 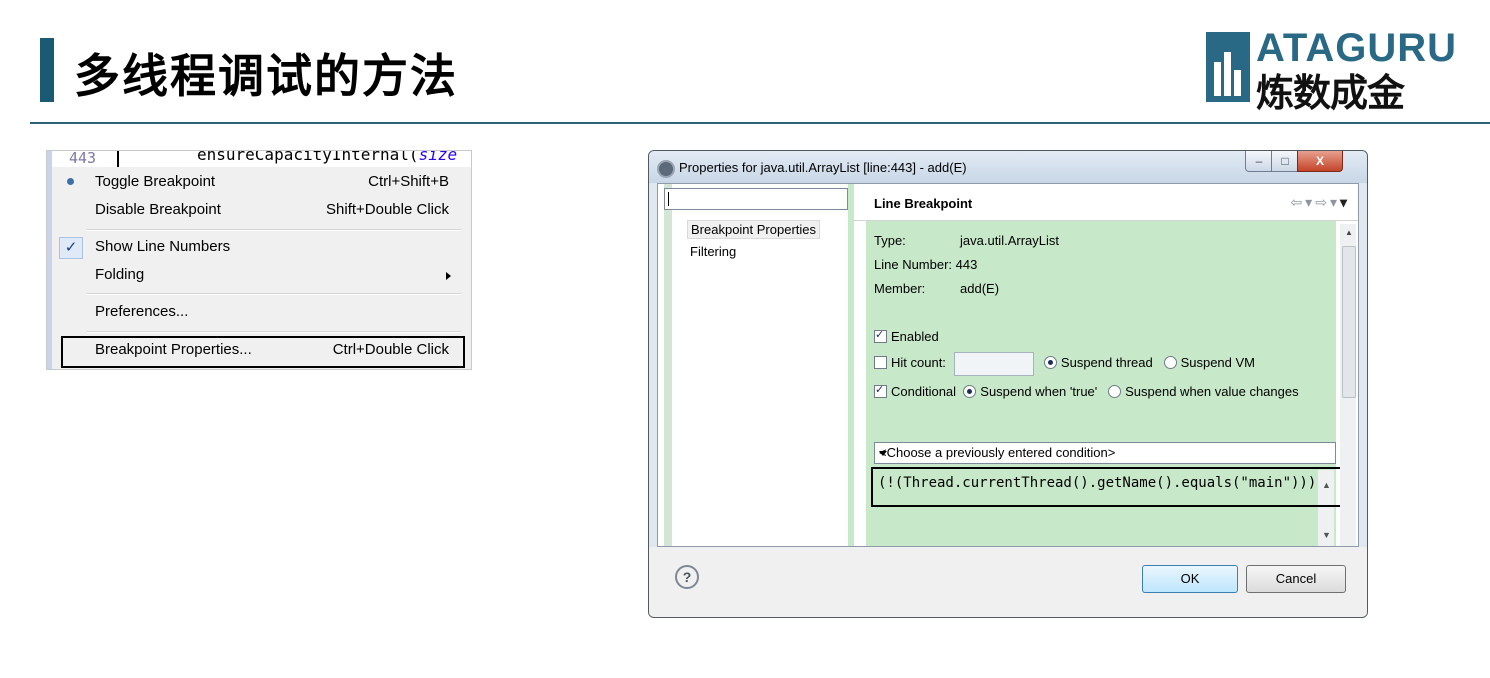 What do you see at coordinates (118, 159) in the screenshot?
I see `text-cursor` at bounding box center [118, 159].